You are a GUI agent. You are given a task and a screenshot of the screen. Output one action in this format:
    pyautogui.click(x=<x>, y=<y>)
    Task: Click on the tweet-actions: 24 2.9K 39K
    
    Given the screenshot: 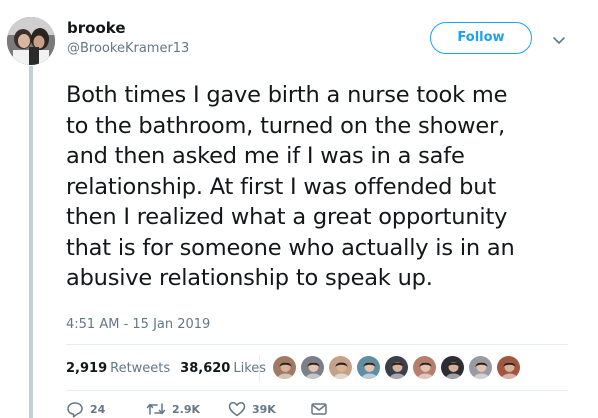 What is the action you would take?
    pyautogui.click(x=246, y=409)
    